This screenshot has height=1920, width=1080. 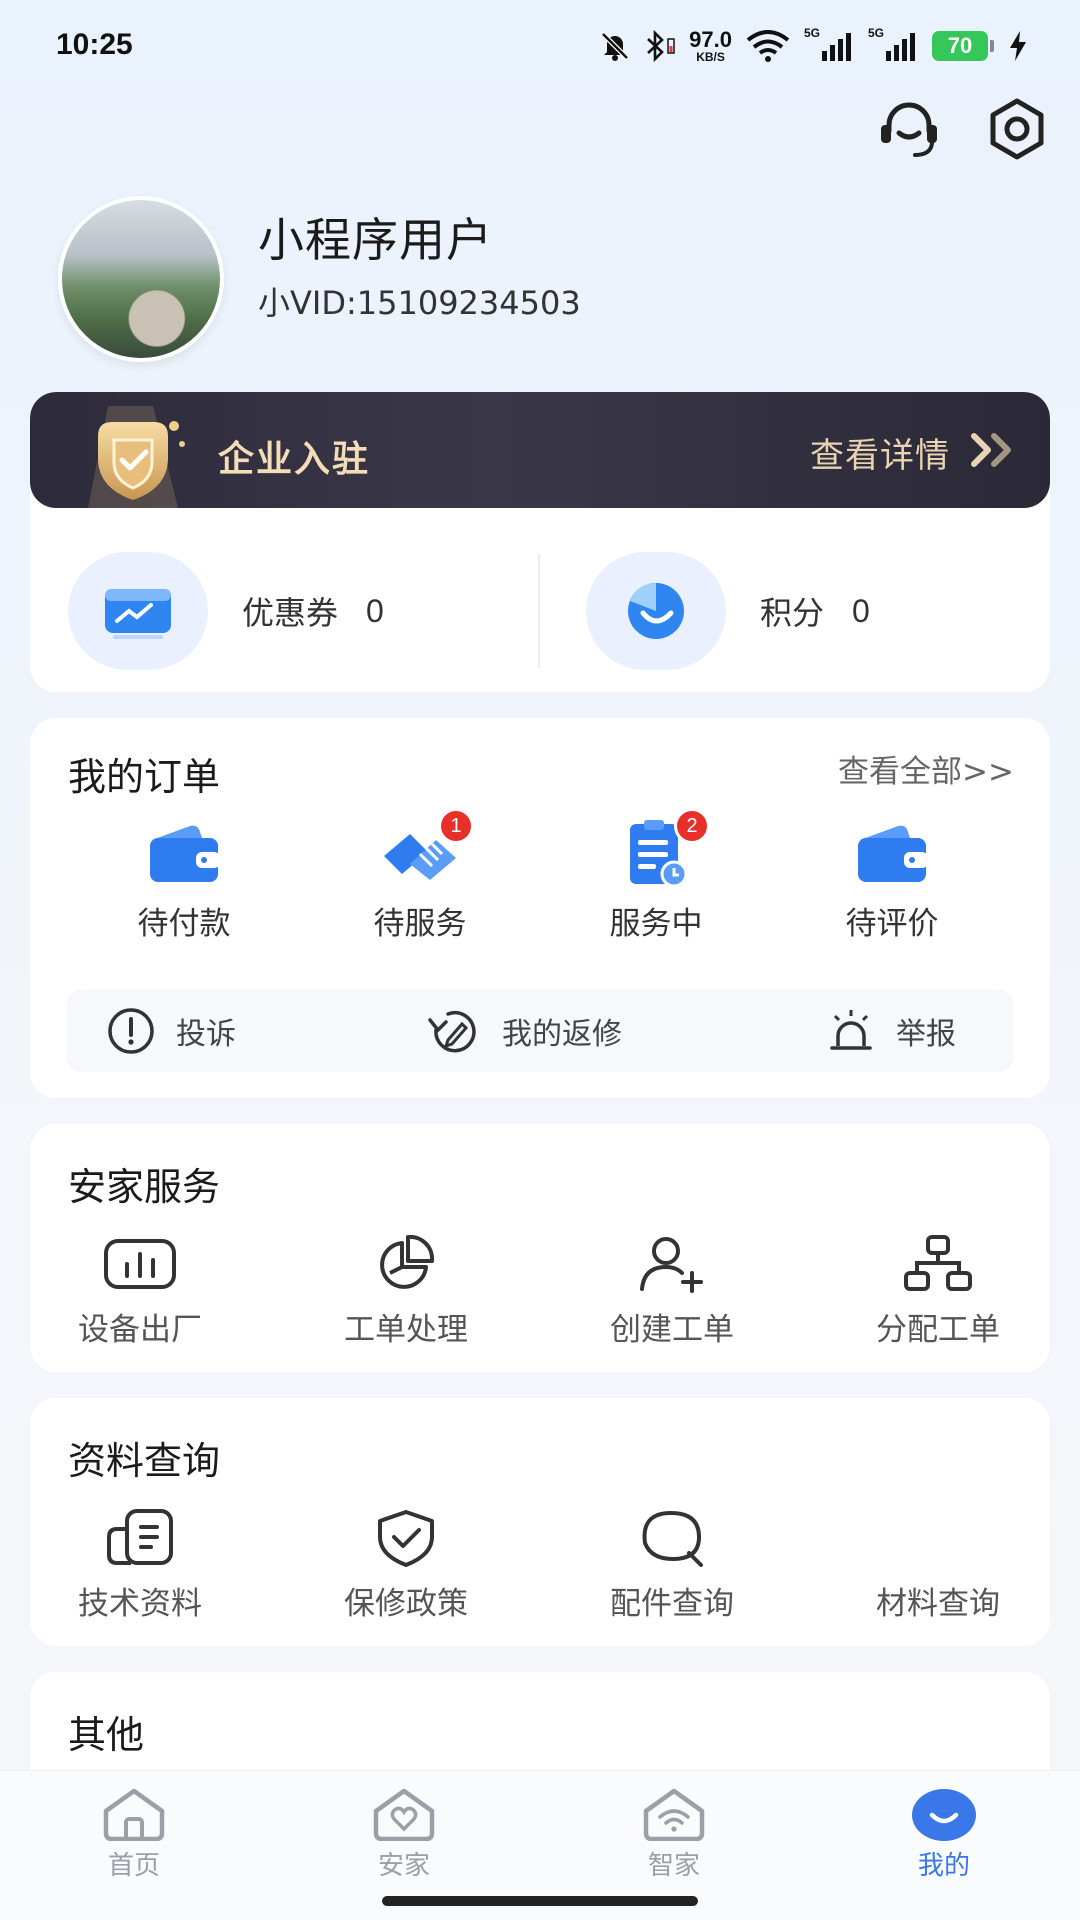 I want to click on warranty-policy-item: 保修政策, so click(x=406, y=1564).